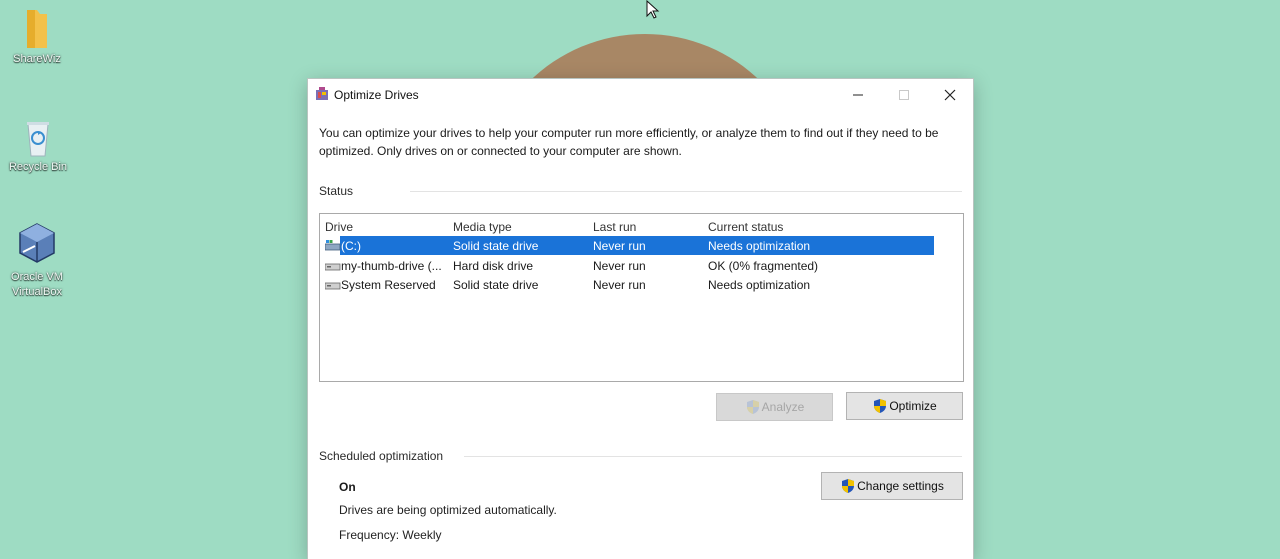 The width and height of the screenshot is (1280, 559). I want to click on removable-drive-icon, so click(333, 267).